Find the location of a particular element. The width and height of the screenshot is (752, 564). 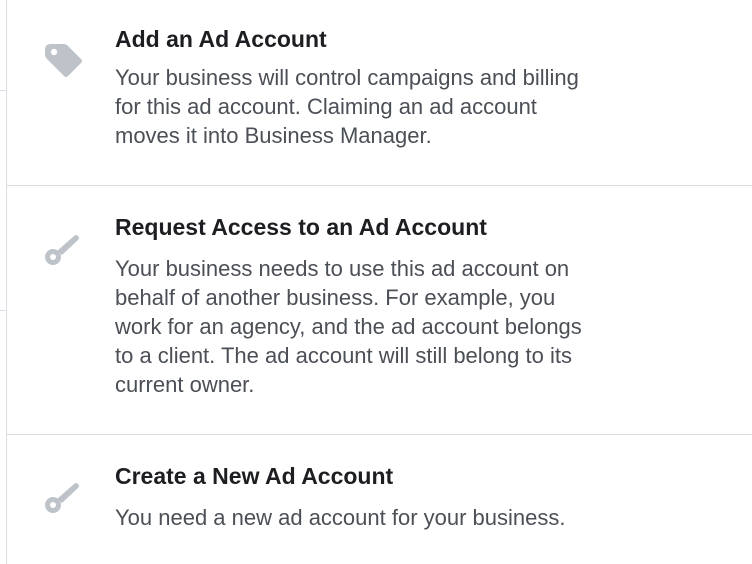

tag-icon is located at coordinates (63, 60).